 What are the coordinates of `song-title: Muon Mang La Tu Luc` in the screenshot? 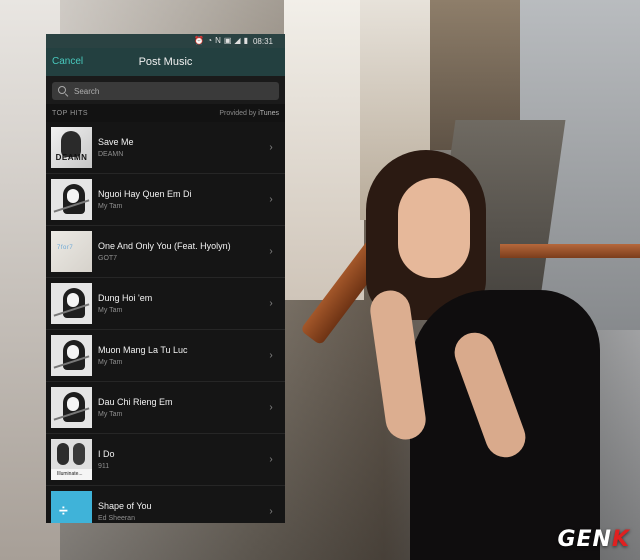 It's located at (143, 350).